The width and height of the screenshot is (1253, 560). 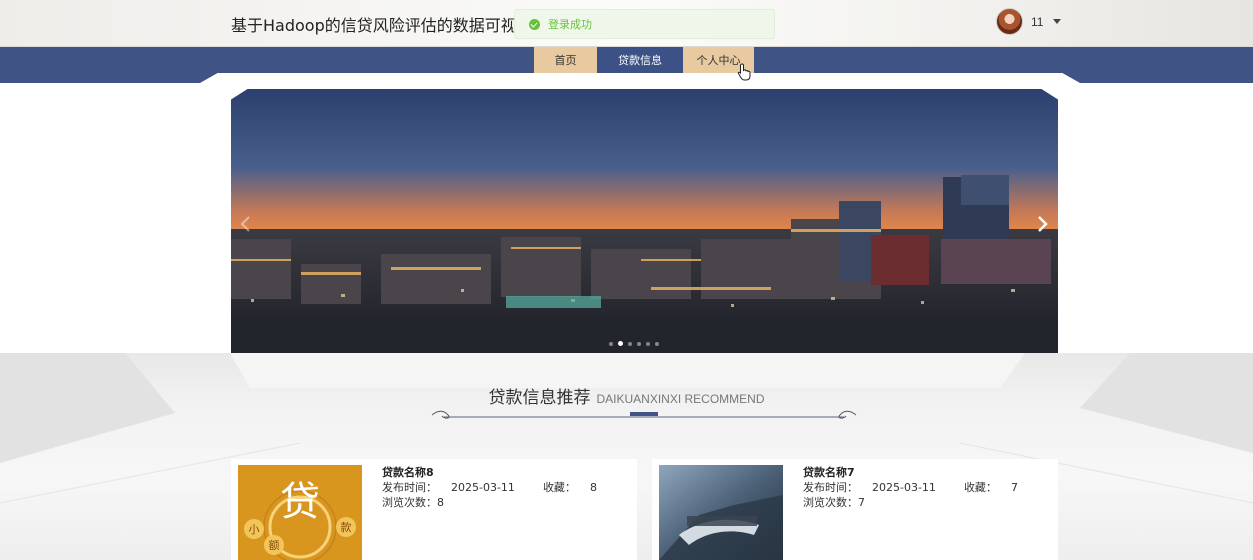 I want to click on top-header: 基于Hadoop的信贷风险评估的数据可视化 登录成功 11, so click(x=626, y=23).